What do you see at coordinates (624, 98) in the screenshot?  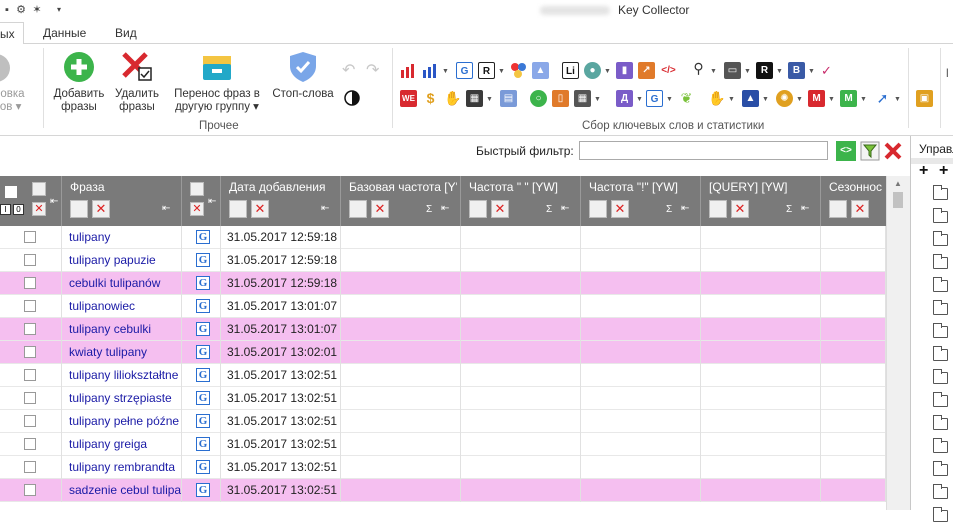 I see `d-icon: Д` at bounding box center [624, 98].